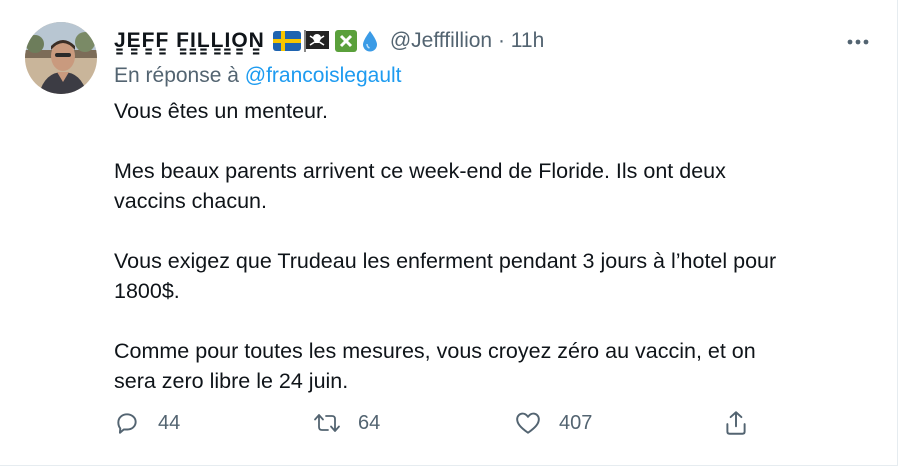  What do you see at coordinates (146, 423) in the screenshot?
I see `reply-button: 44` at bounding box center [146, 423].